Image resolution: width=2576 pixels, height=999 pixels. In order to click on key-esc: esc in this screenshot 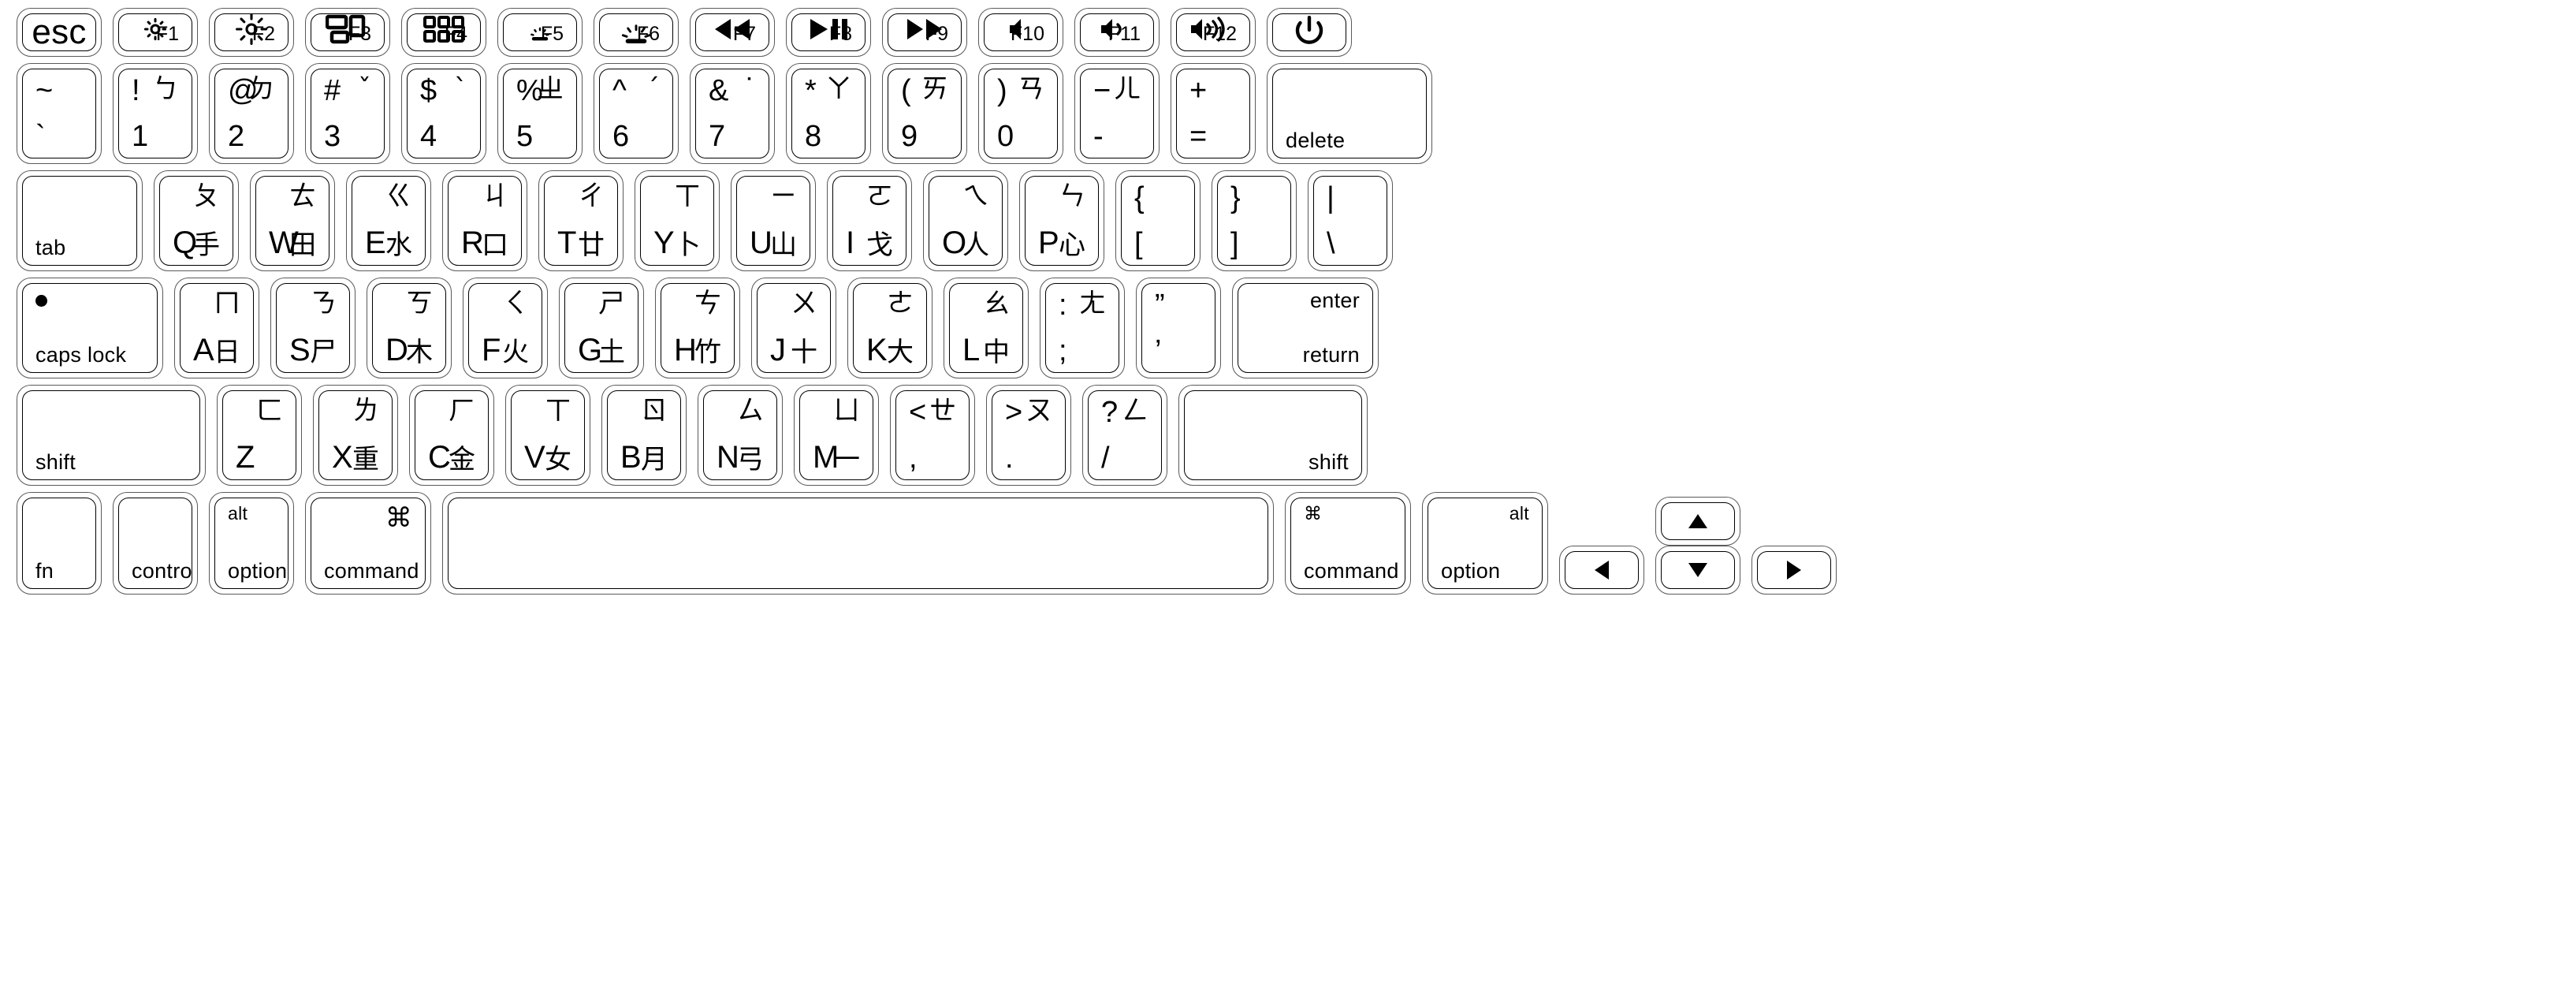, I will do `click(59, 32)`.